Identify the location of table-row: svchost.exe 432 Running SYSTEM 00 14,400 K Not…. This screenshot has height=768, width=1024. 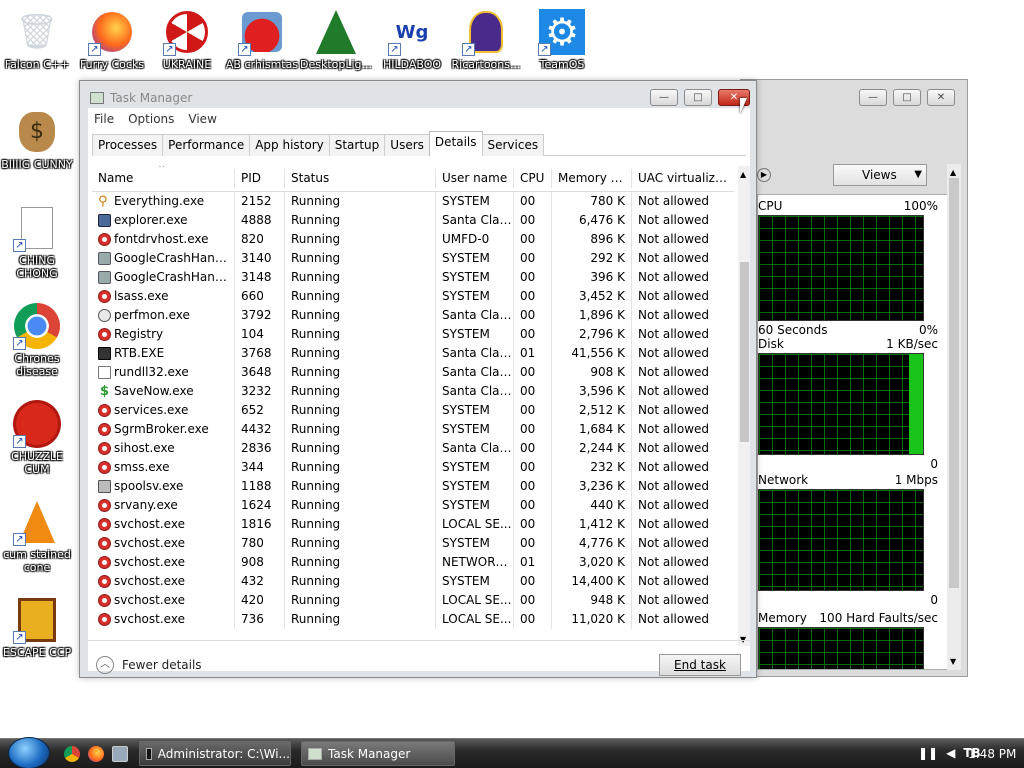
(413, 581).